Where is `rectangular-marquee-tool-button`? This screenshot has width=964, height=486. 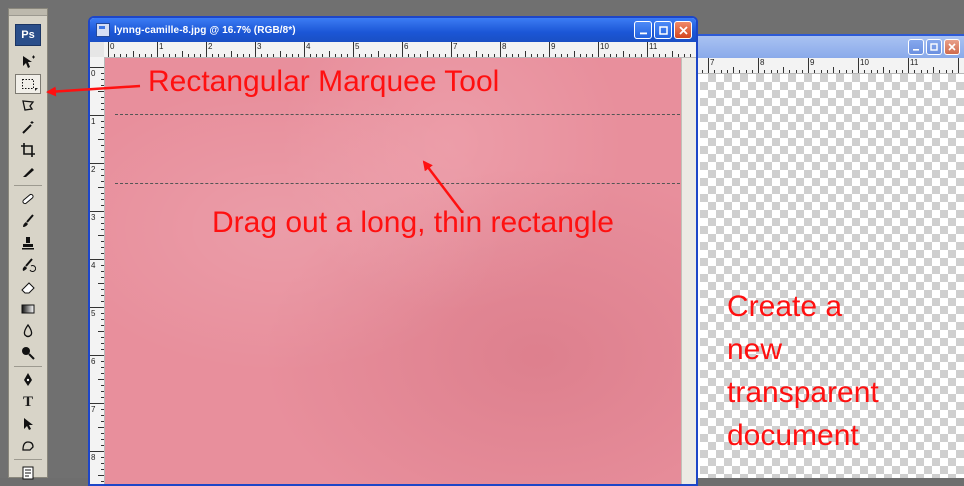
rectangular-marquee-tool-button is located at coordinates (28, 84).